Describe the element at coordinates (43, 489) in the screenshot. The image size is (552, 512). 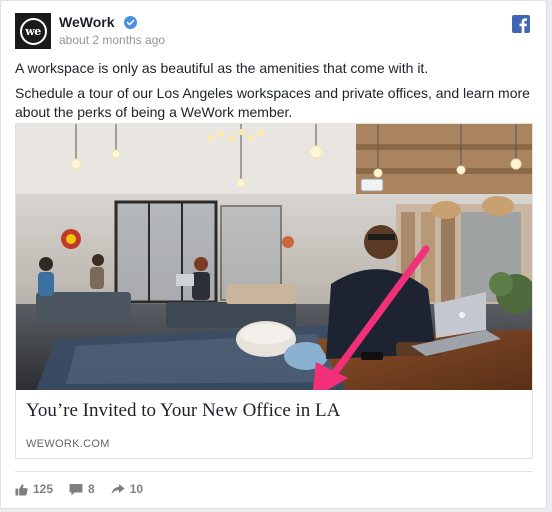
I see `likes-value: 125` at that location.